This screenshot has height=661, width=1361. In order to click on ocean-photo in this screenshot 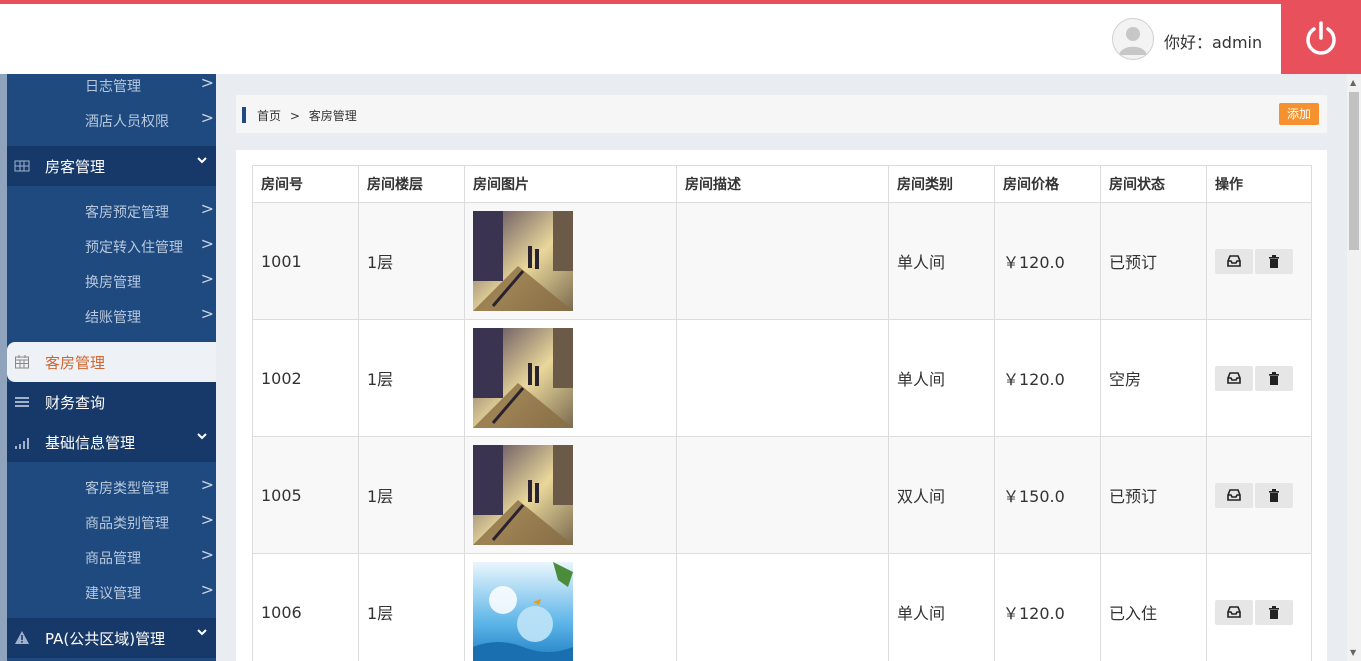, I will do `click(523, 611)`.